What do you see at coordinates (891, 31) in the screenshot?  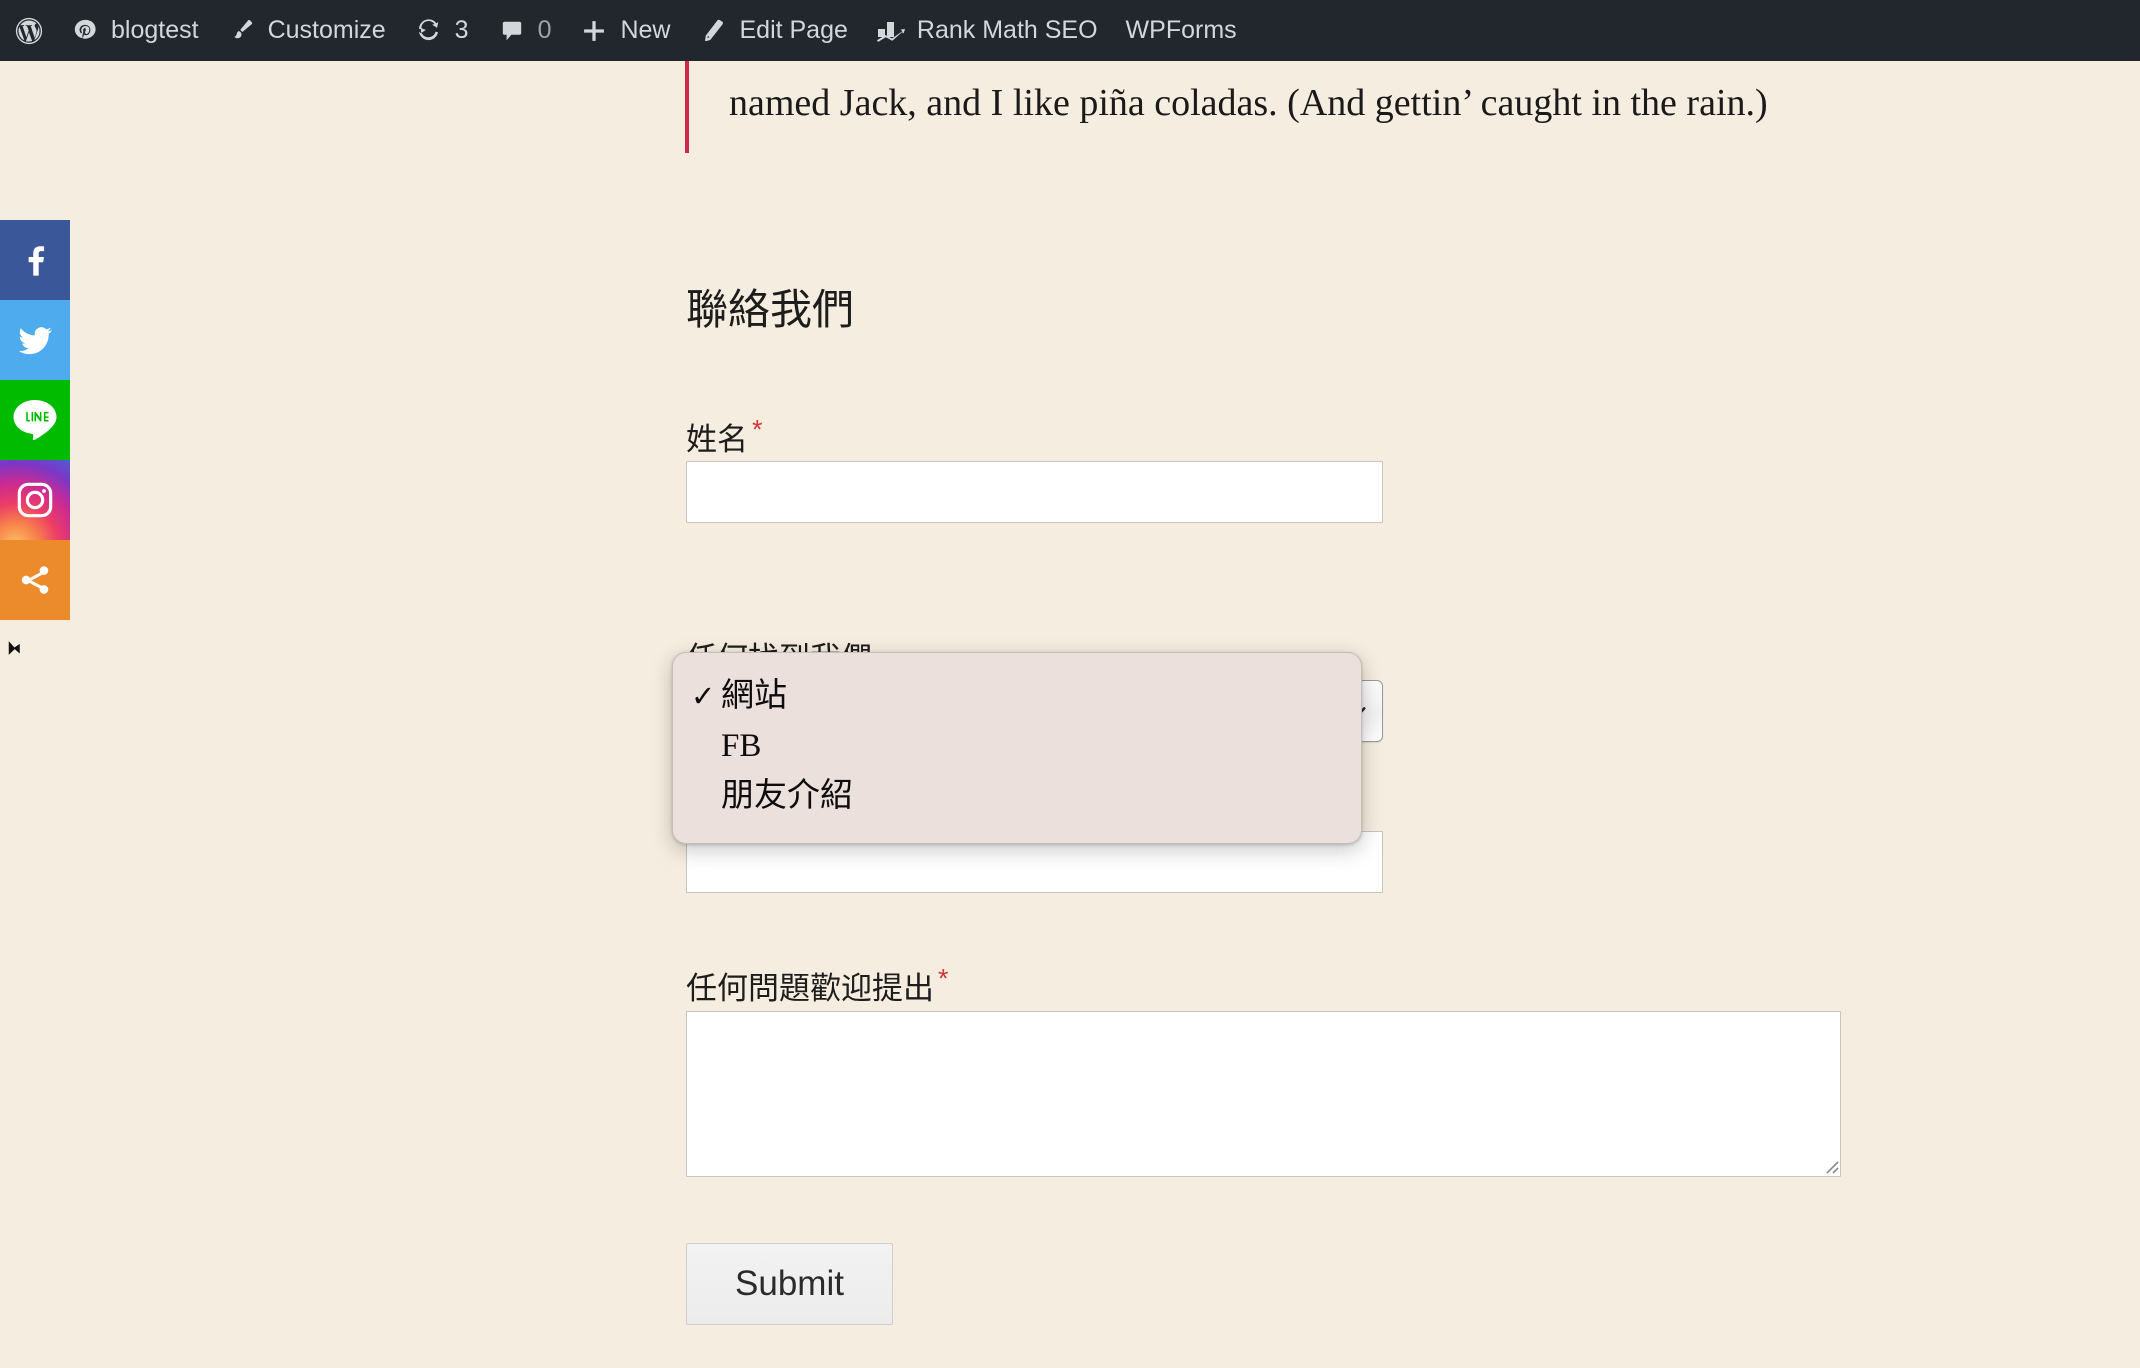 I see `rank-math-chart-icon` at bounding box center [891, 31].